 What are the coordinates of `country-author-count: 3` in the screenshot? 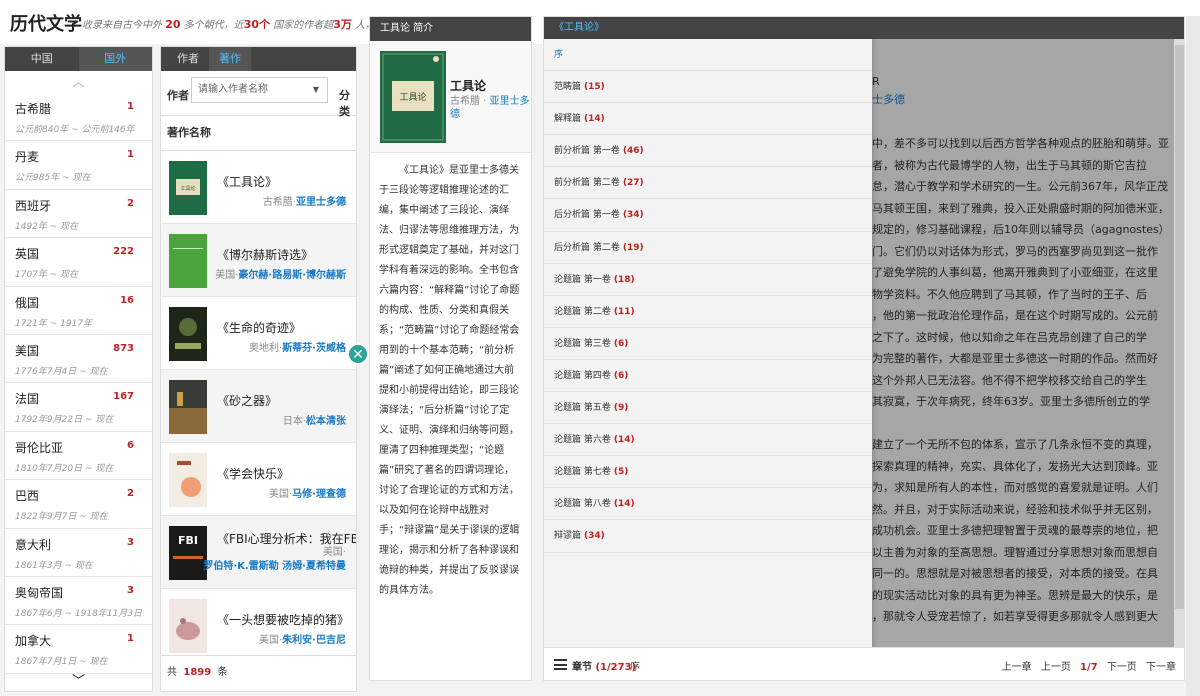 It's located at (130, 590).